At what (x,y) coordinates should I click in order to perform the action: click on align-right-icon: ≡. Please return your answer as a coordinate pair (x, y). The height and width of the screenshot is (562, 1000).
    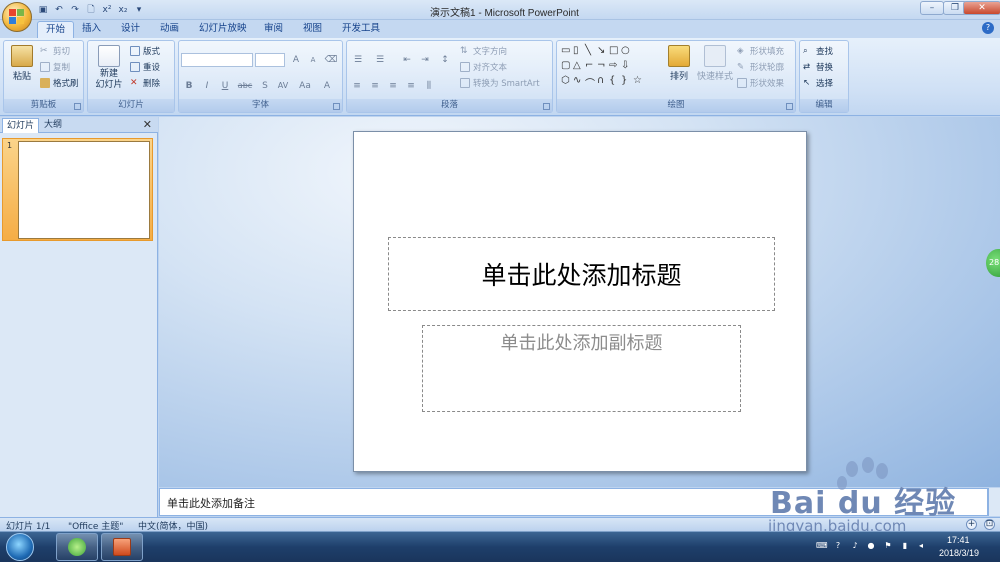
    Looking at the image, I should click on (393, 86).